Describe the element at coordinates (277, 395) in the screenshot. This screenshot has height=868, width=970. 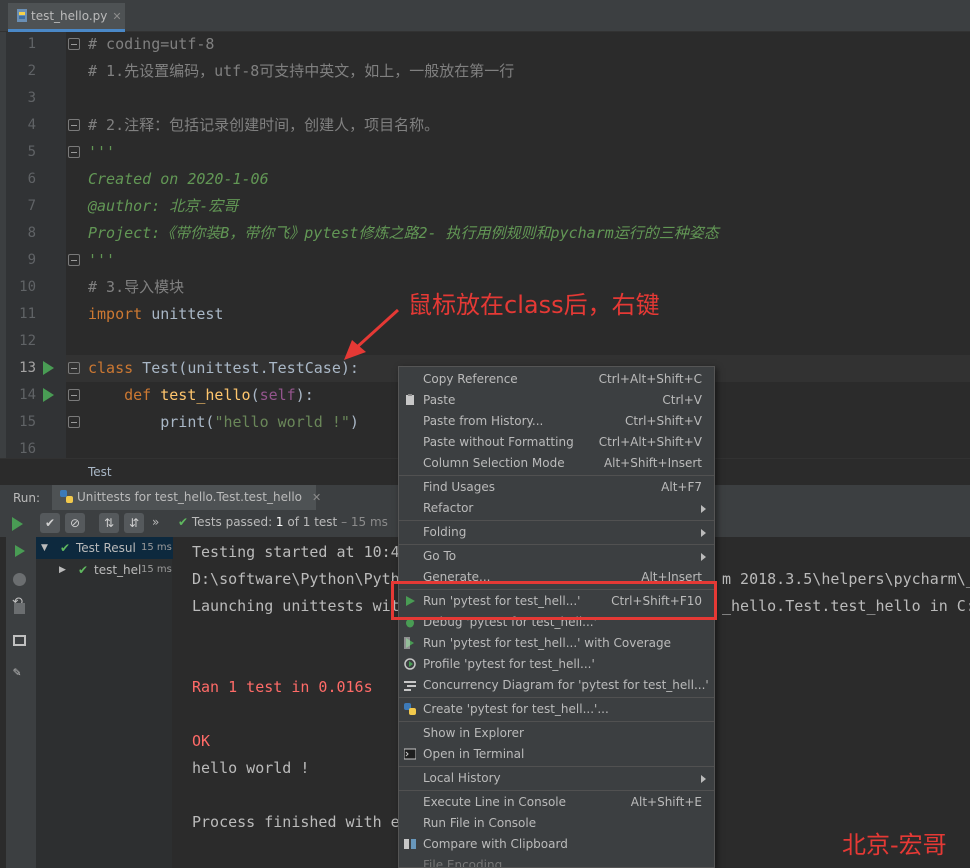
I see `code-token: self` at that location.